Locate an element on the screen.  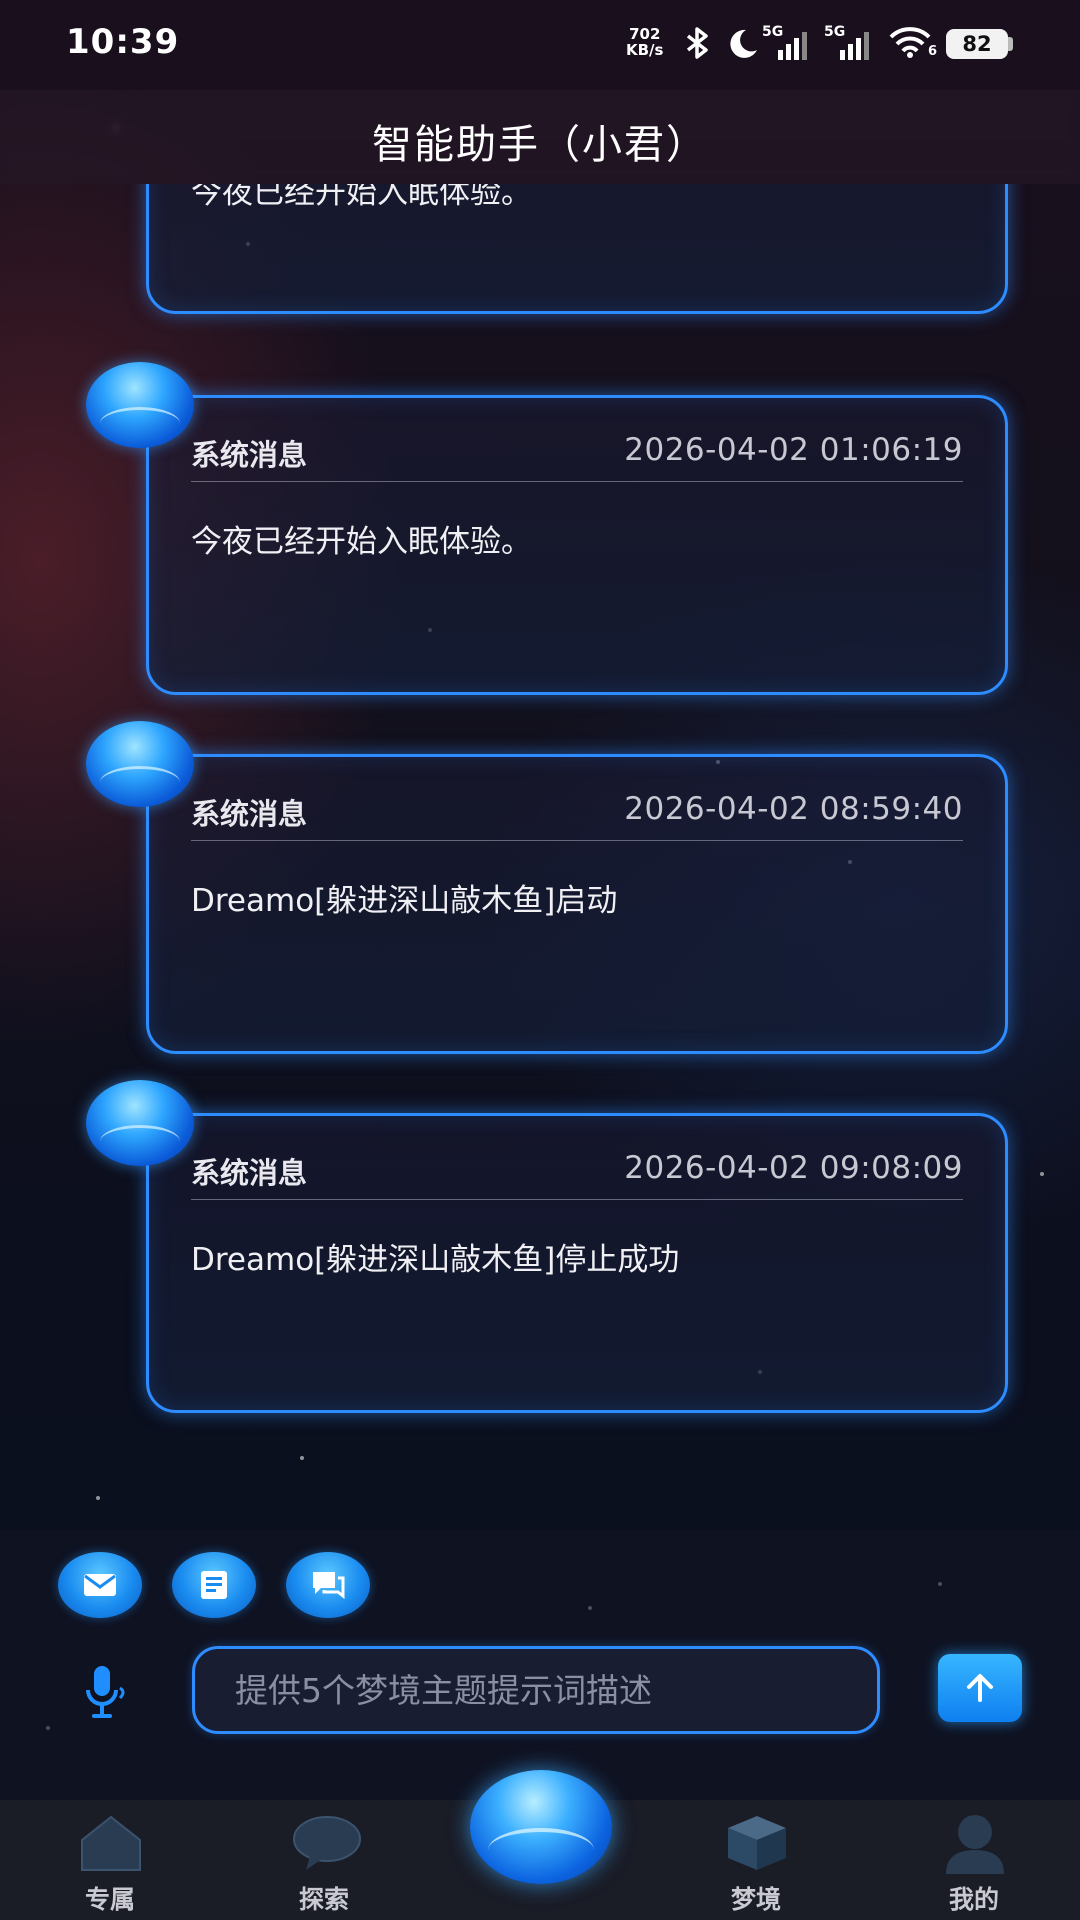
document-icon is located at coordinates (214, 1585).